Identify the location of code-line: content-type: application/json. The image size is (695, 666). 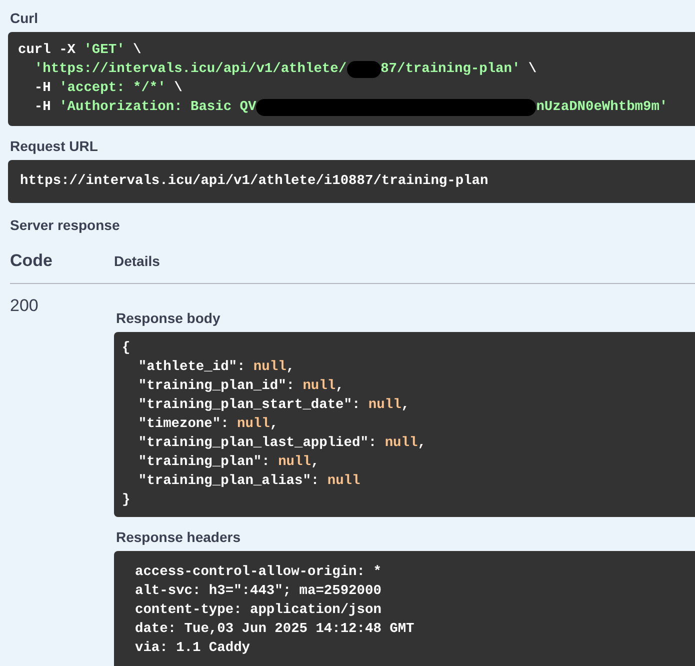
(258, 611).